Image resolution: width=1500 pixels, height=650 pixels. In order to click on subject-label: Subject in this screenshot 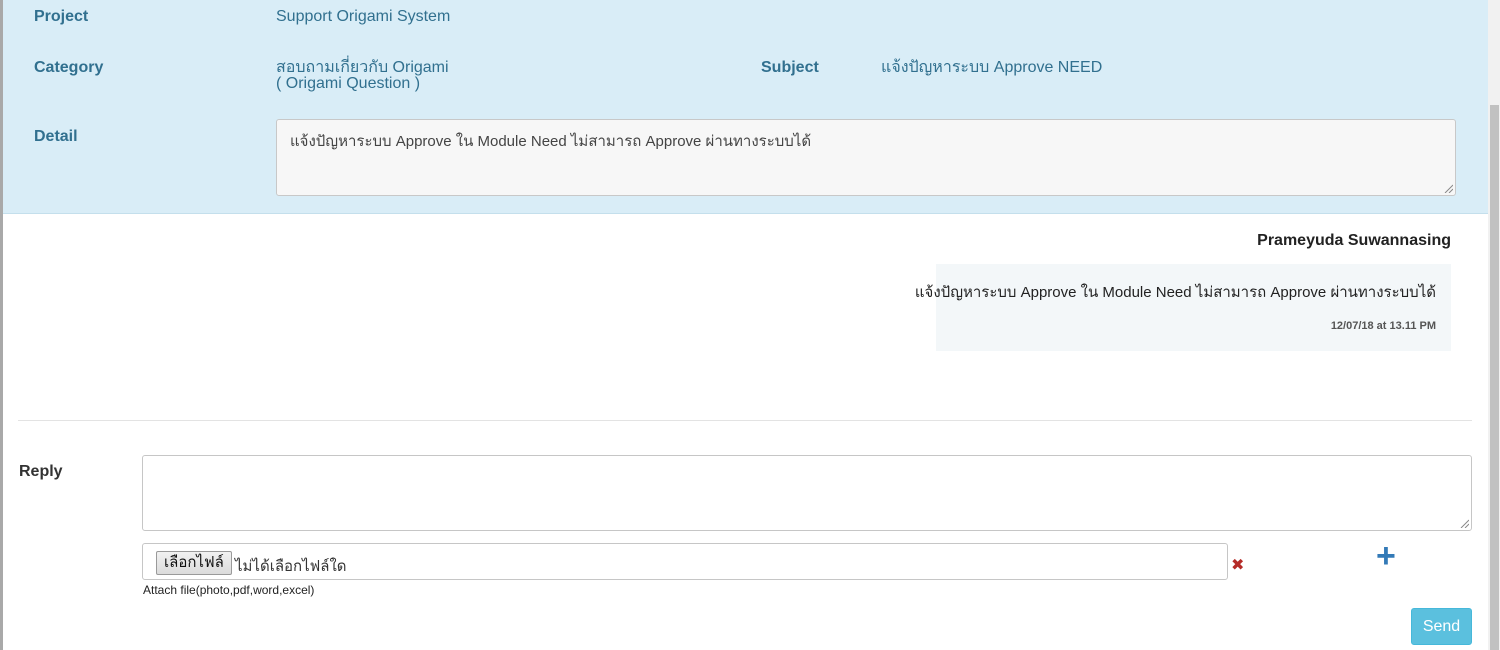, I will do `click(790, 67)`.